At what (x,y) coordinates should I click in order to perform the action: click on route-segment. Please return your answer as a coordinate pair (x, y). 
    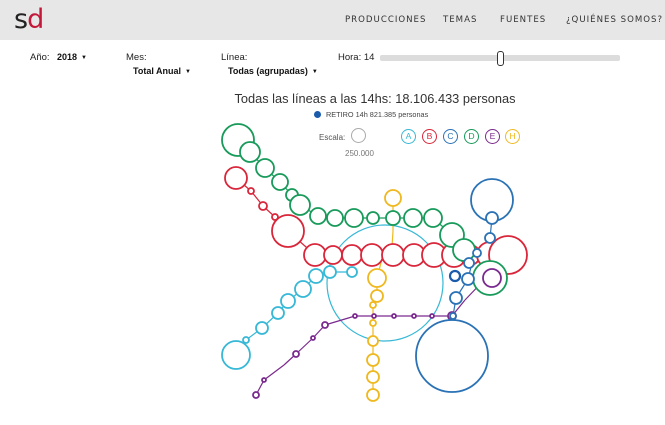
    Looking at the image, I should click on (274, 372).